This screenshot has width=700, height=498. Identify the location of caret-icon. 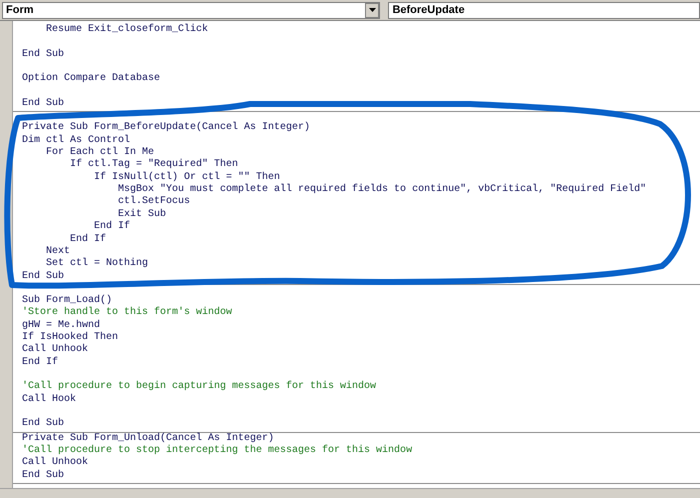
(372, 10).